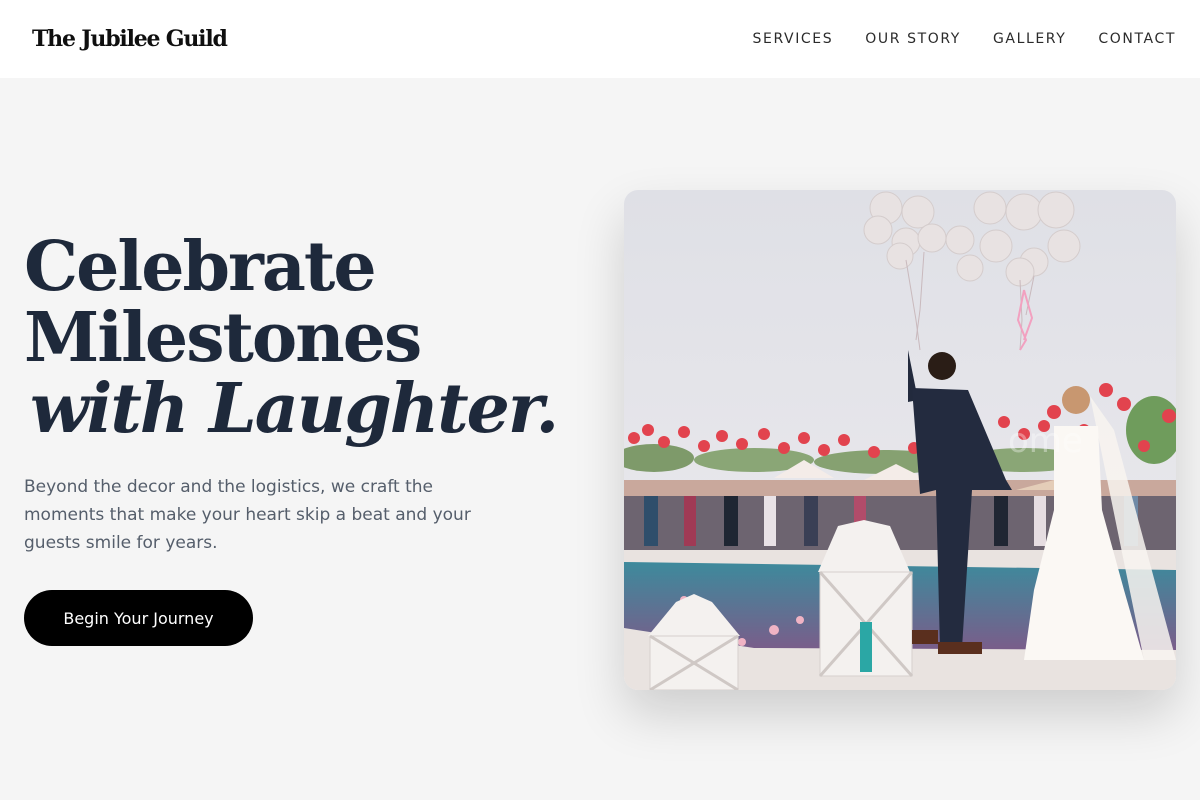 The height and width of the screenshot is (800, 1200). What do you see at coordinates (913, 39) in the screenshot?
I see `nav-link-our-story: OUR STORY` at bounding box center [913, 39].